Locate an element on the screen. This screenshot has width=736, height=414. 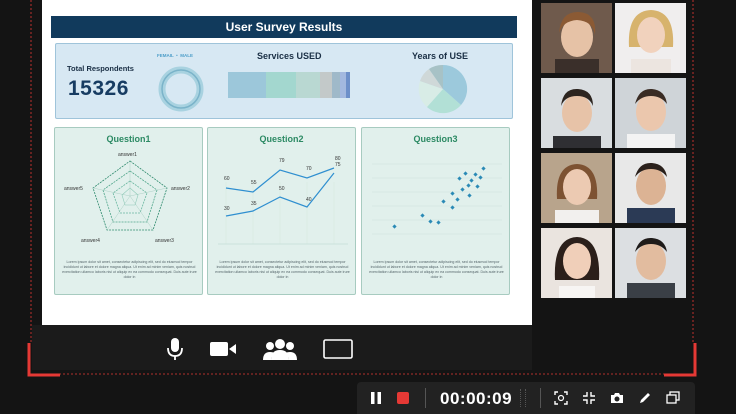
annotate-button is located at coordinates (645, 398).